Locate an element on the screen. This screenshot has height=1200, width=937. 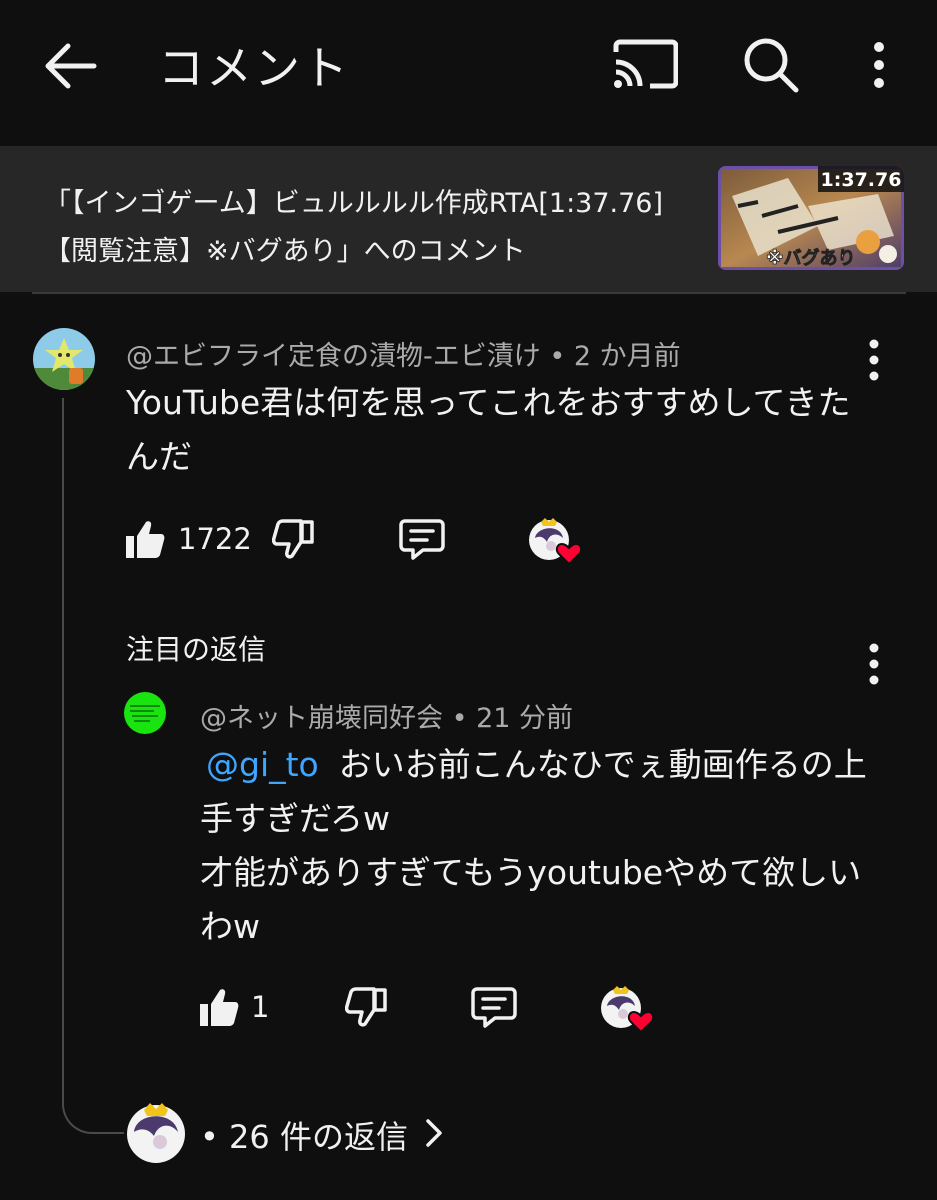
reply-more-icon is located at coordinates (874, 664).